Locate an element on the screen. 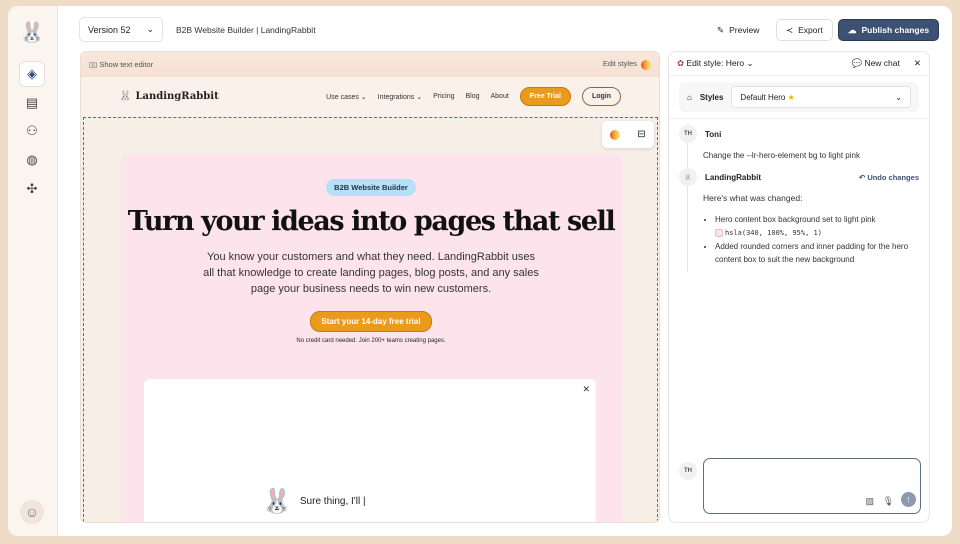 Image resolution: width=960 pixels, height=544 pixels. preview-button: ✎ Preview is located at coordinates (738, 30).